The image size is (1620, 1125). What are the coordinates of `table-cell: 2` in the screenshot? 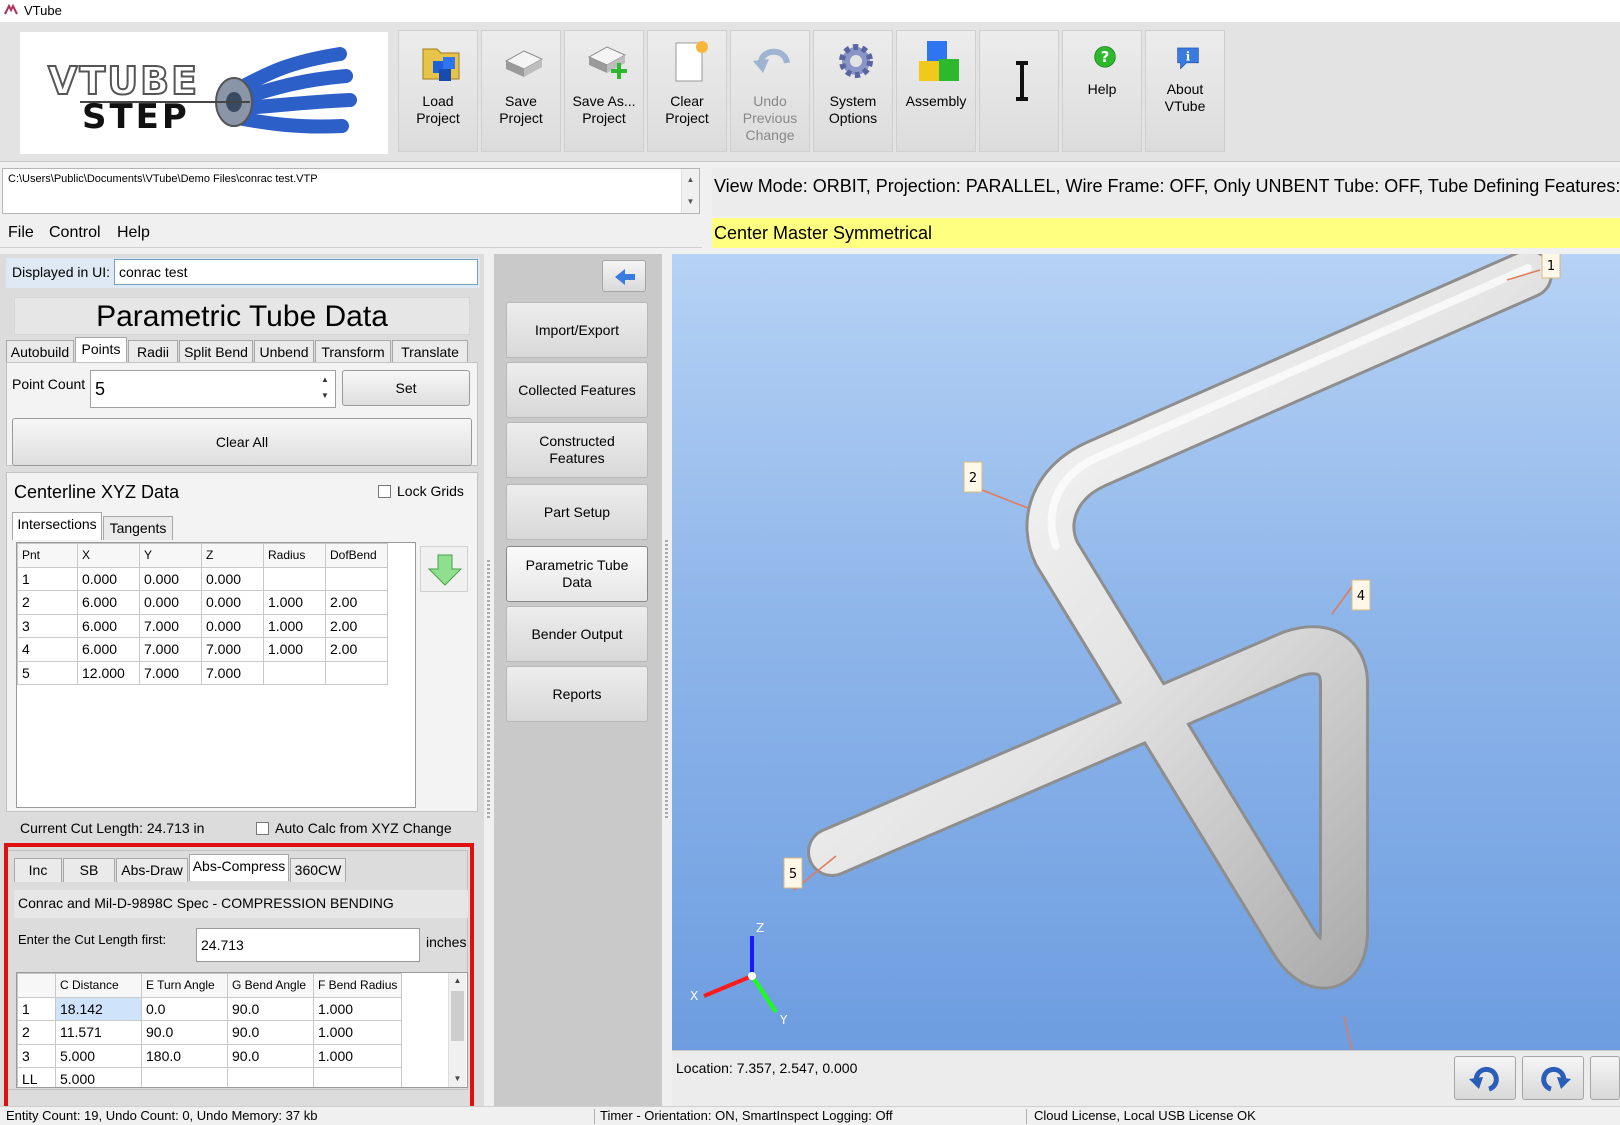 It's located at (47, 602).